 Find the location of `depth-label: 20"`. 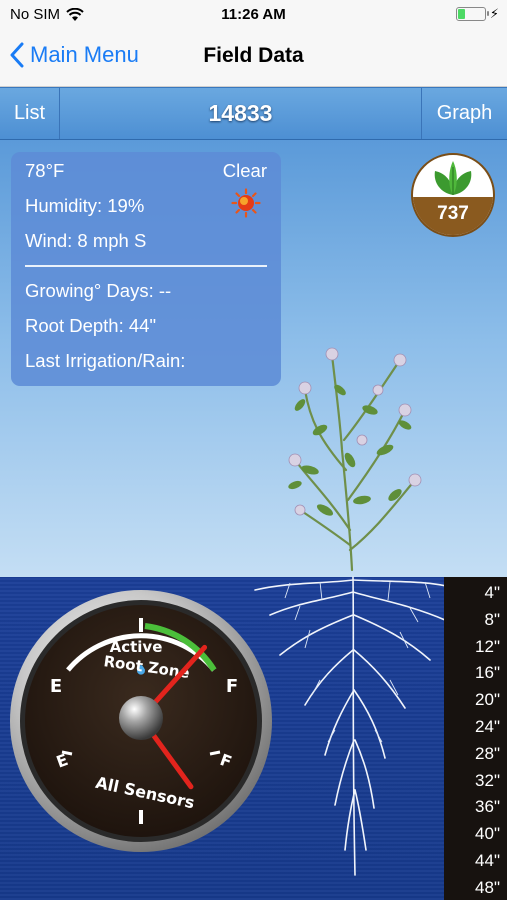

depth-label: 20" is located at coordinates (487, 700).